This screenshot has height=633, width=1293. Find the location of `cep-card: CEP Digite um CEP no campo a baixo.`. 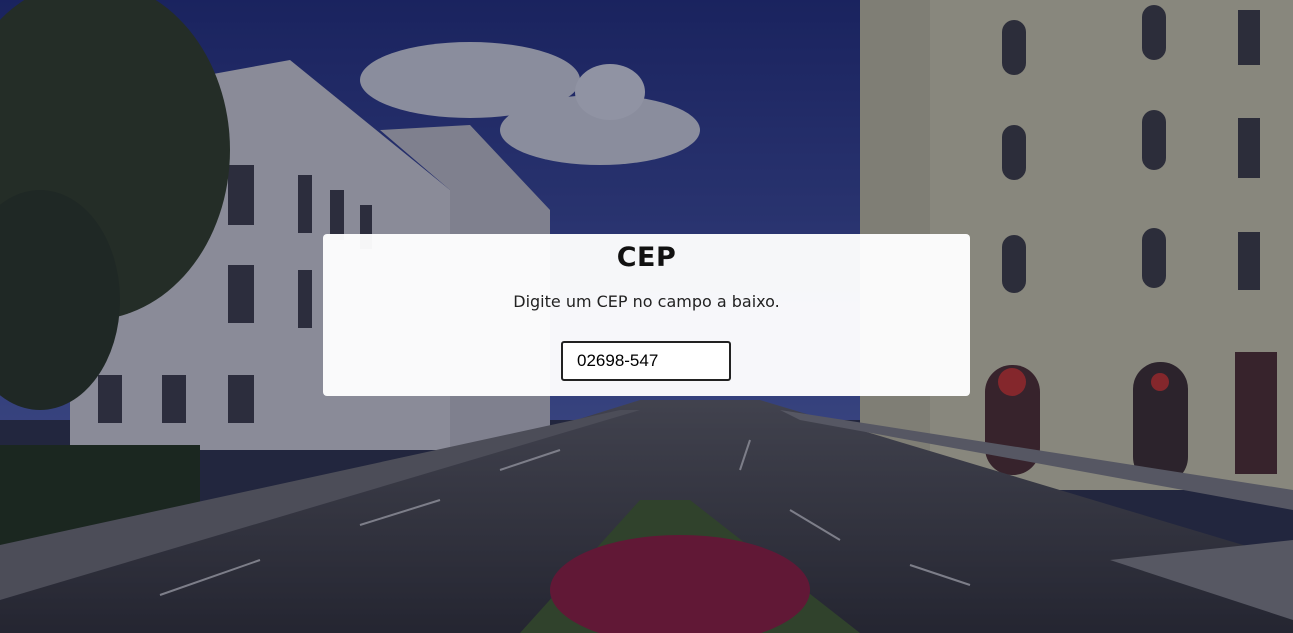

cep-card: CEP Digite um CEP no campo a baixo. is located at coordinates (646, 315).